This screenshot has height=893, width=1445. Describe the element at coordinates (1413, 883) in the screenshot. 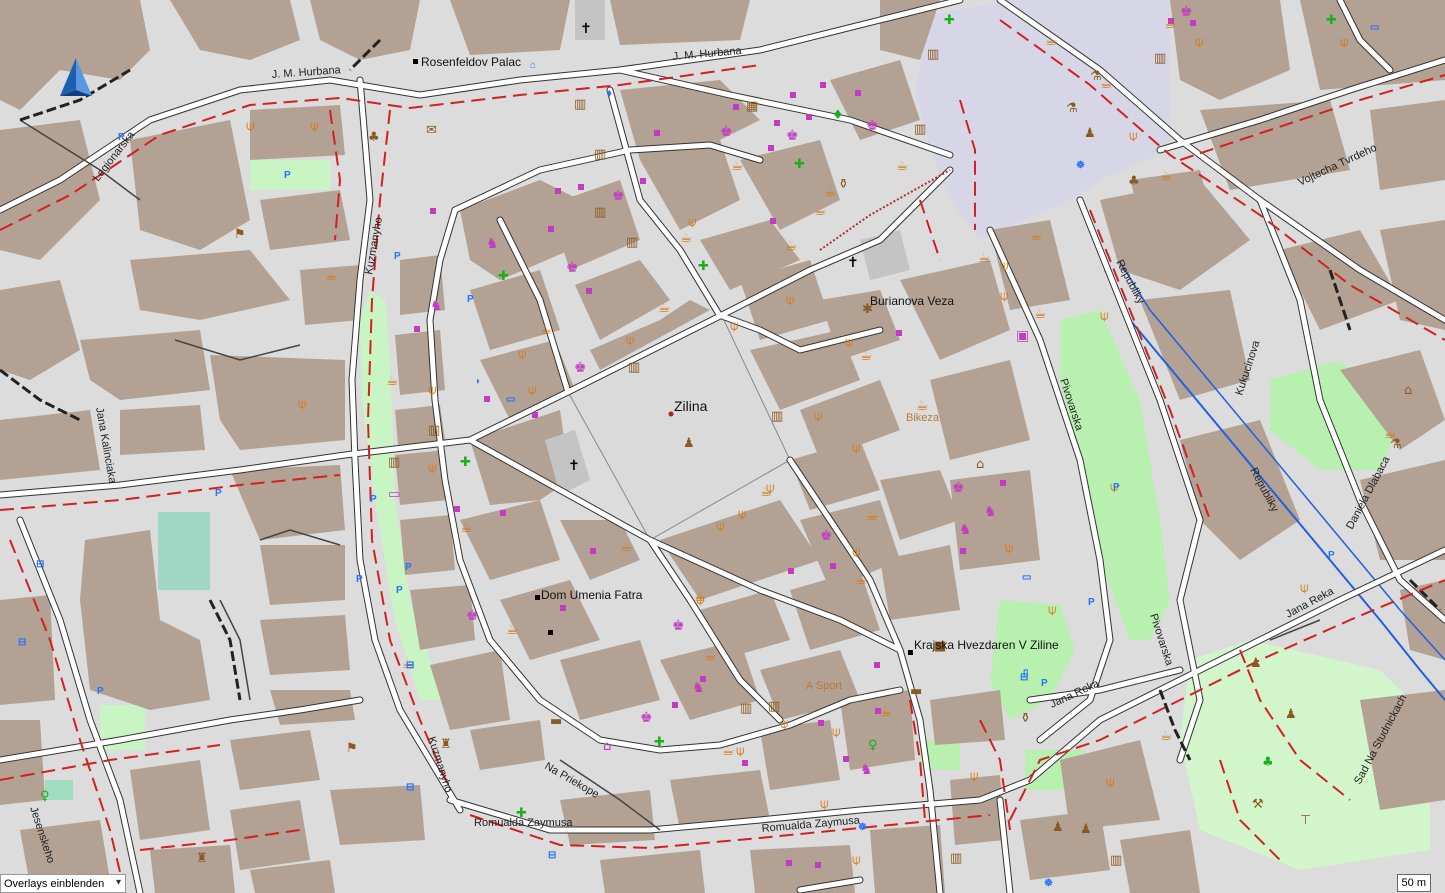

I see `scale-bar: 50 m` at that location.